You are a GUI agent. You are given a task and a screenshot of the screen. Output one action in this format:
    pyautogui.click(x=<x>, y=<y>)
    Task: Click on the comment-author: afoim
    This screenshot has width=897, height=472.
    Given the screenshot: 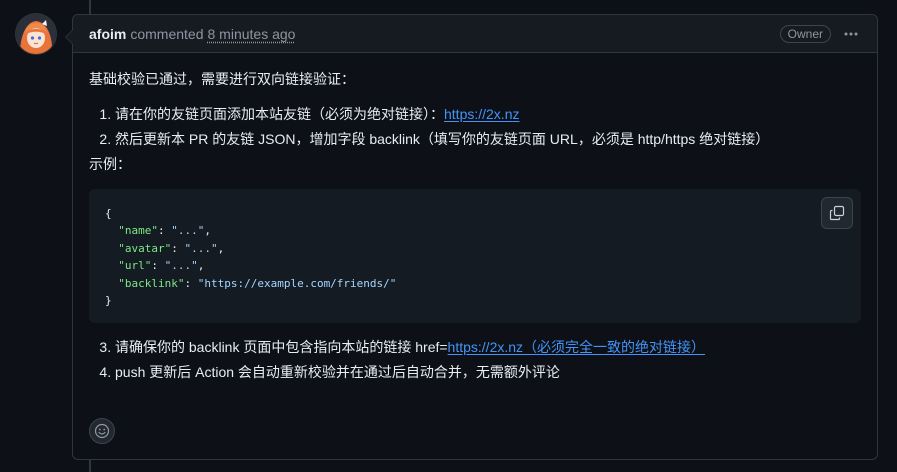 What is the action you would take?
    pyautogui.click(x=107, y=34)
    